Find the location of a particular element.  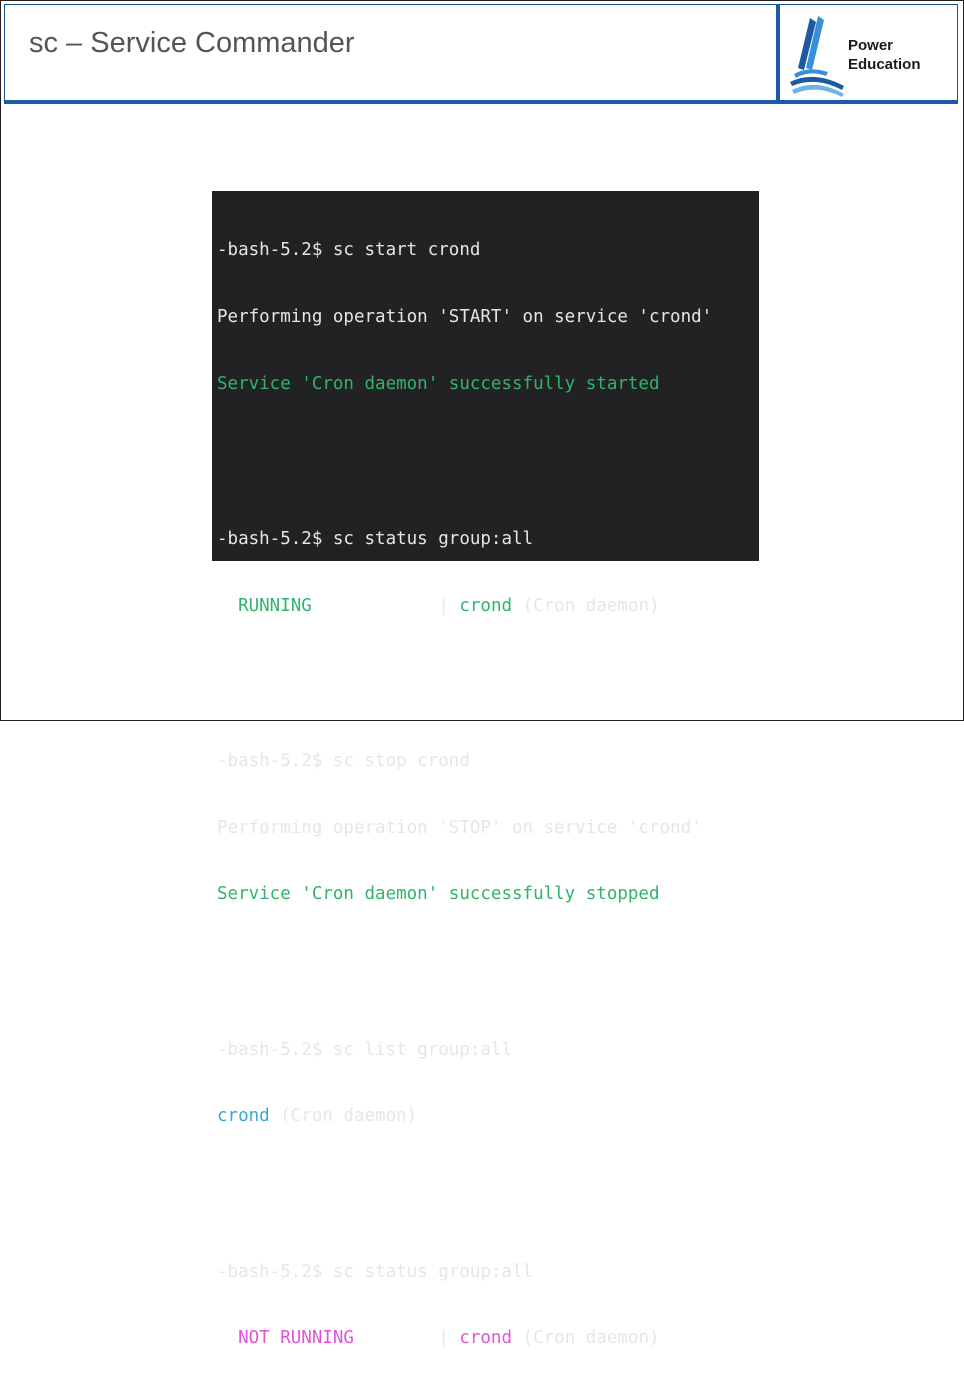

terminal-prompt-line: -bash-5.2$ sc start crond is located at coordinates (349, 250).